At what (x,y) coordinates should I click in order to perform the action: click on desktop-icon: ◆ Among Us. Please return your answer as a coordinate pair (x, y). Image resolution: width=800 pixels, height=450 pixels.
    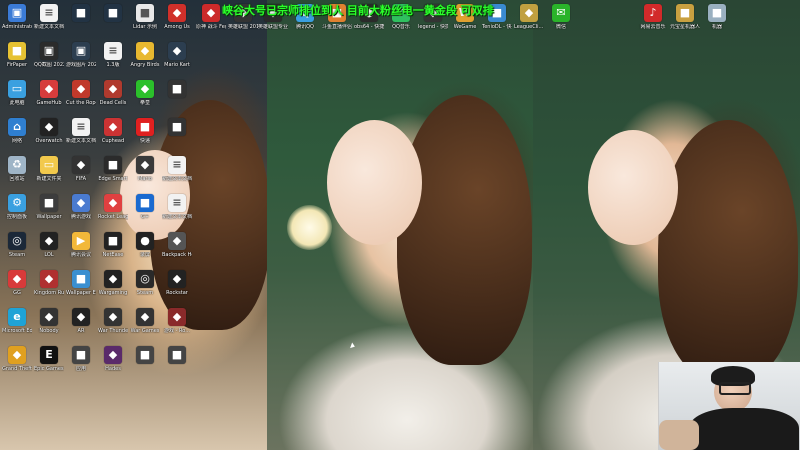
    Looking at the image, I should click on (177, 17).